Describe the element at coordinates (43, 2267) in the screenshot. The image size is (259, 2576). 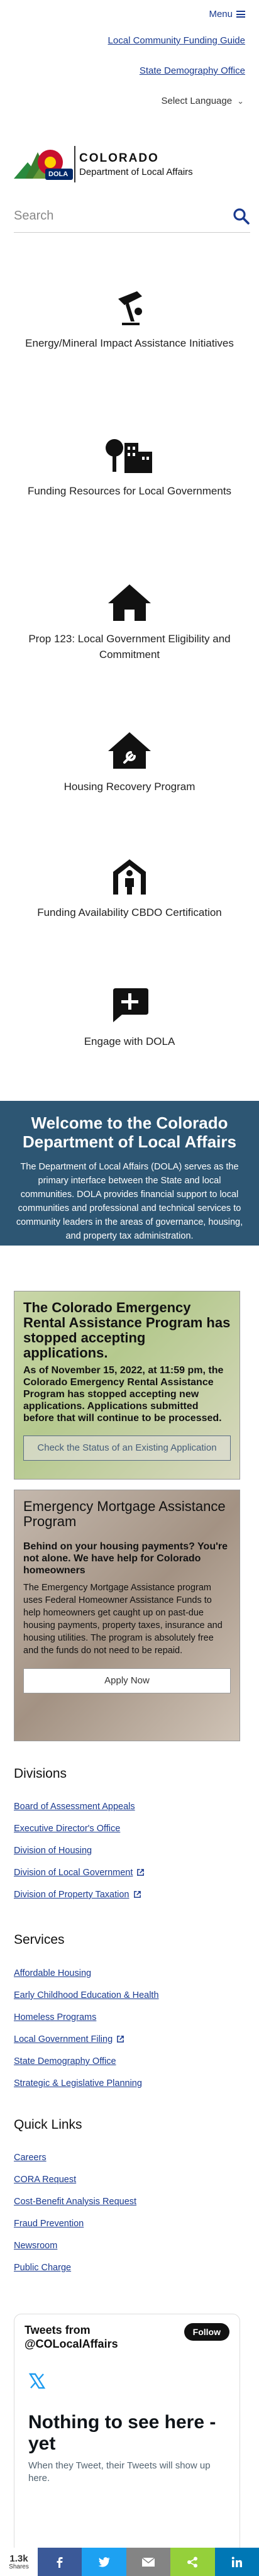
I see `quick-link: Public Charge` at that location.